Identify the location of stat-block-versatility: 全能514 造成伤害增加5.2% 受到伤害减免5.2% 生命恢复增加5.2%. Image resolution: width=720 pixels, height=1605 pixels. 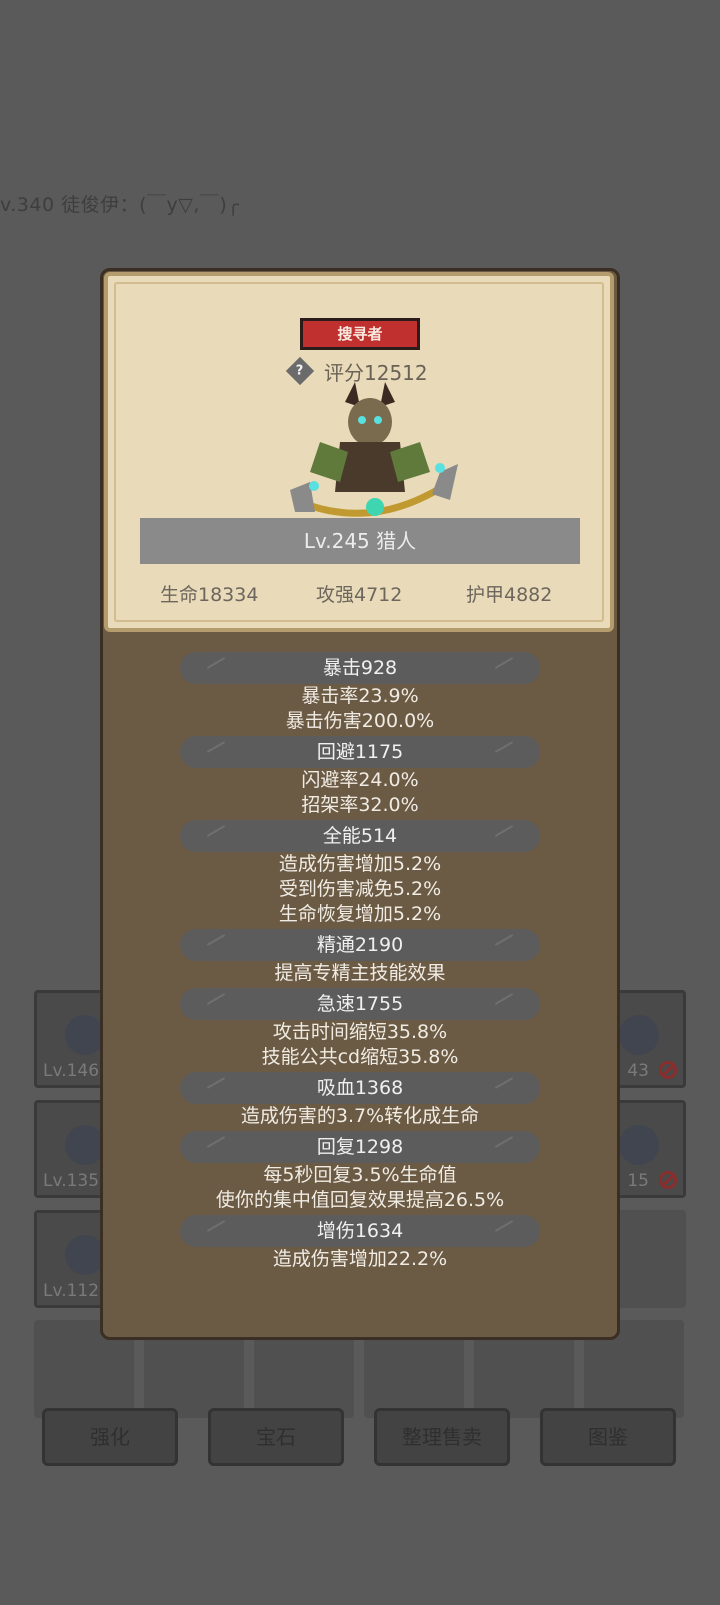
(360, 873).